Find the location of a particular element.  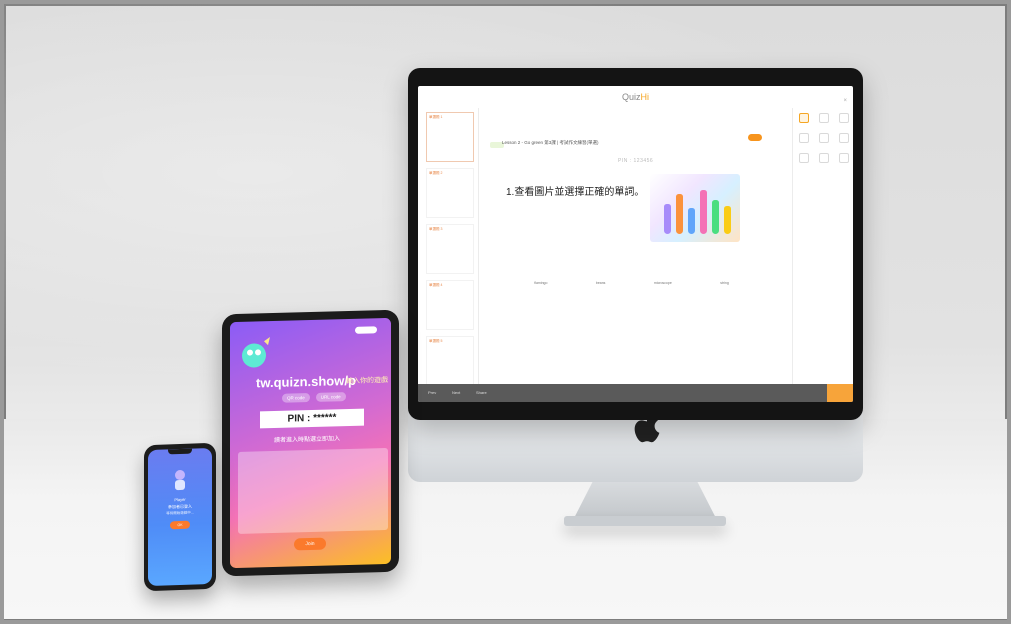

go-button is located at coordinates (840, 393).